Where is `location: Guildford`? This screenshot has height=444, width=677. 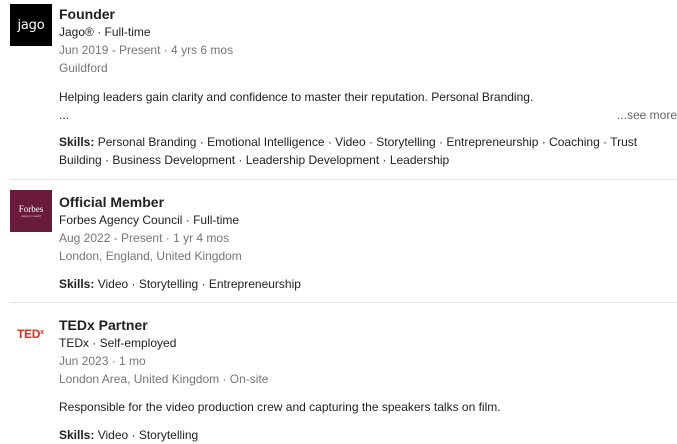
location: Guildford is located at coordinates (83, 68).